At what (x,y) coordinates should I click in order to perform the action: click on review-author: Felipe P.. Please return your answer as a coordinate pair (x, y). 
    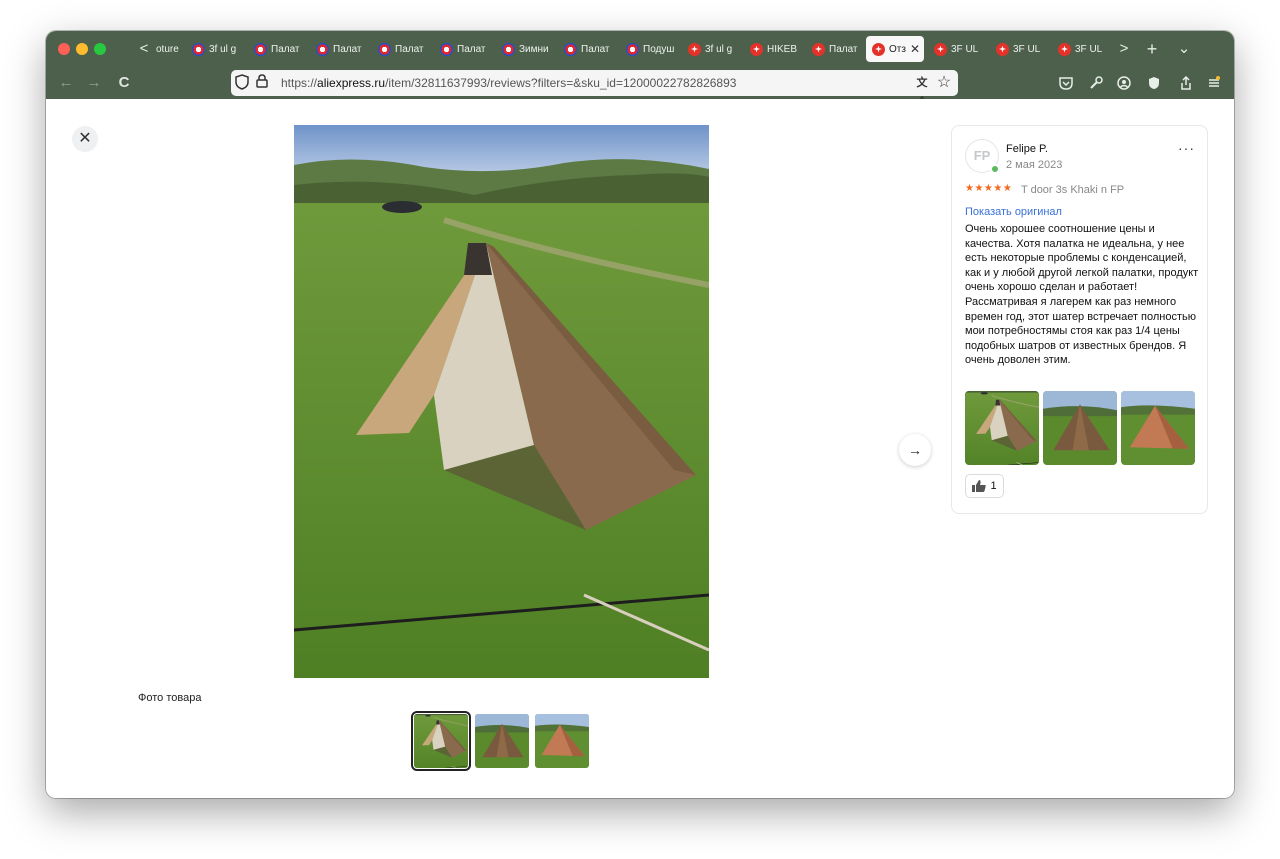
    Looking at the image, I should click on (1027, 149).